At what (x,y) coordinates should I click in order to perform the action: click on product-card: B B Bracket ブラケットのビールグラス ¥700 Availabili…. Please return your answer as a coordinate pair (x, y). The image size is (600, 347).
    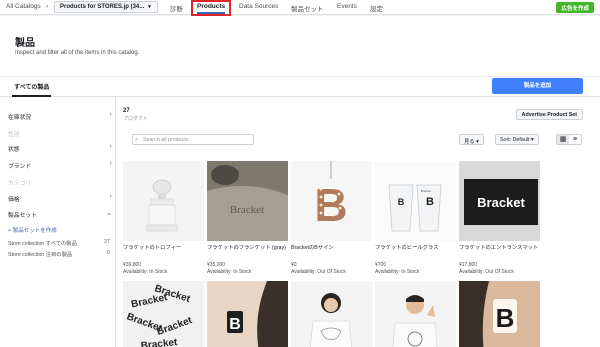
    Looking at the image, I should click on (415, 218).